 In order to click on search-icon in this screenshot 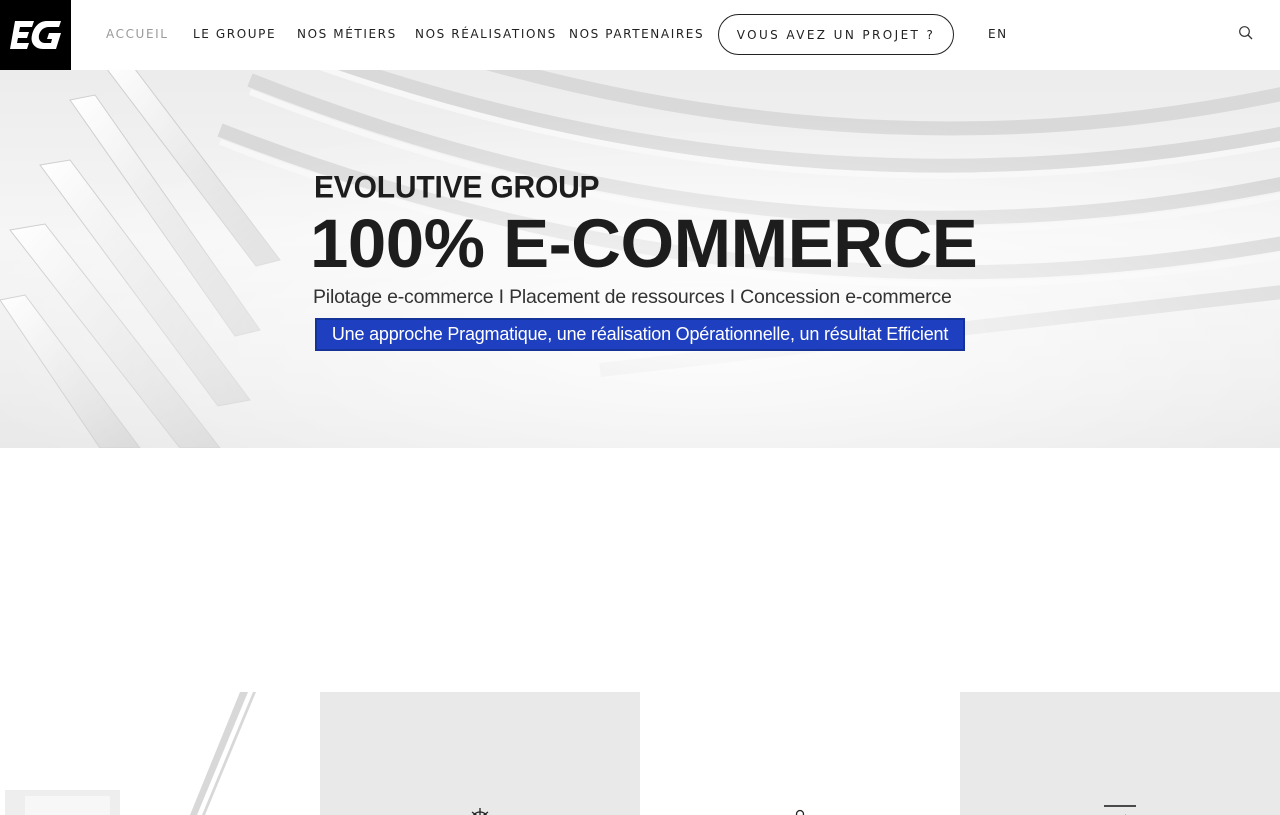, I will do `click(1246, 33)`.